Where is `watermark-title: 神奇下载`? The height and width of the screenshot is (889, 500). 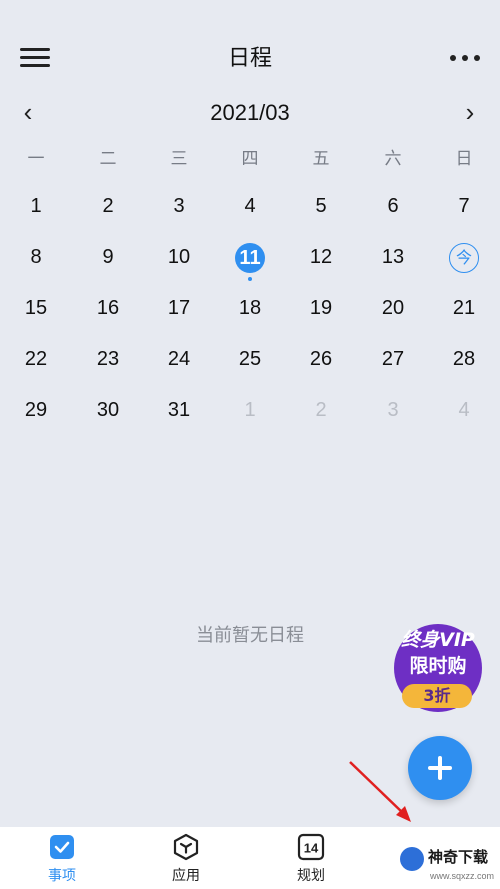
watermark-title: 神奇下载 is located at coordinates (458, 857).